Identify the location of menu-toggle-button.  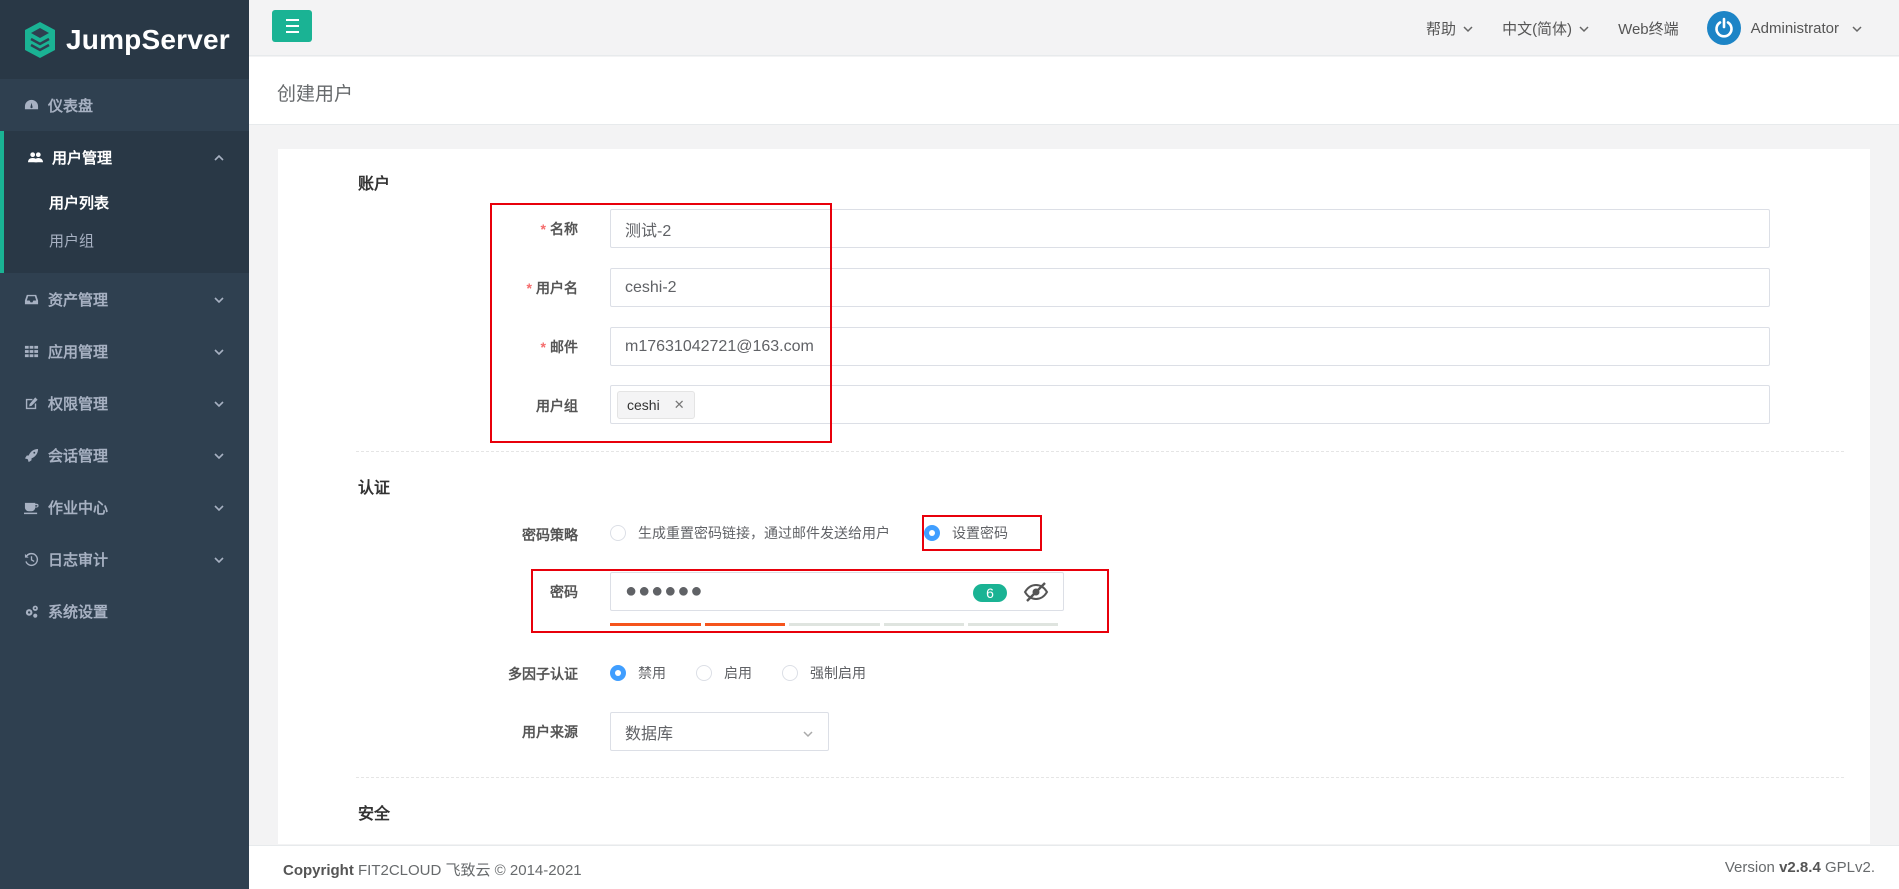
(292, 26).